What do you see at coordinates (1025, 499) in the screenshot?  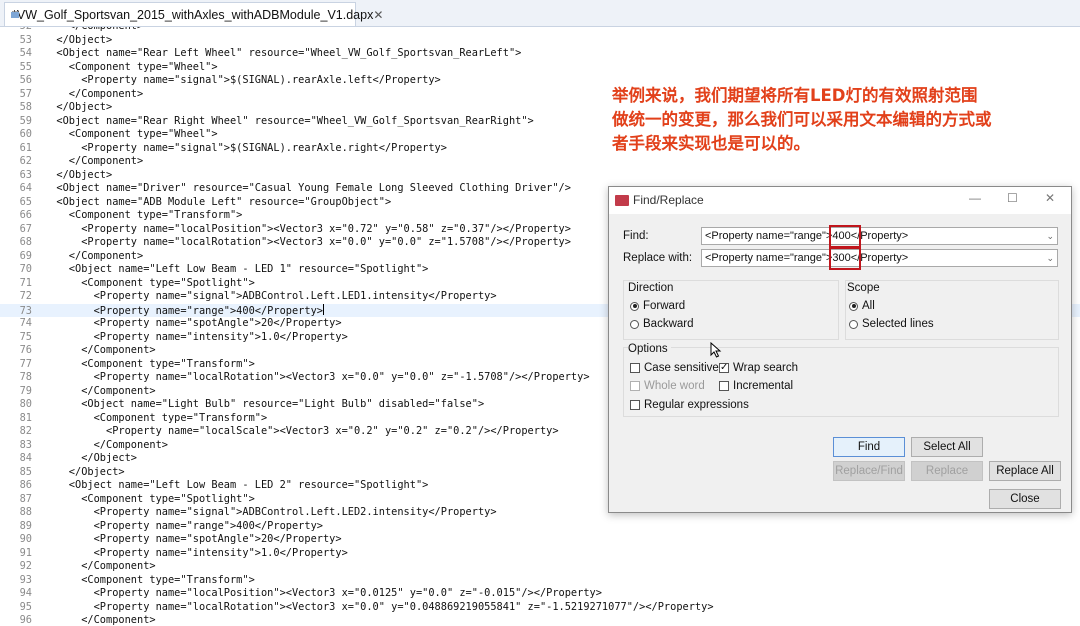 I see `close-button: Close` at bounding box center [1025, 499].